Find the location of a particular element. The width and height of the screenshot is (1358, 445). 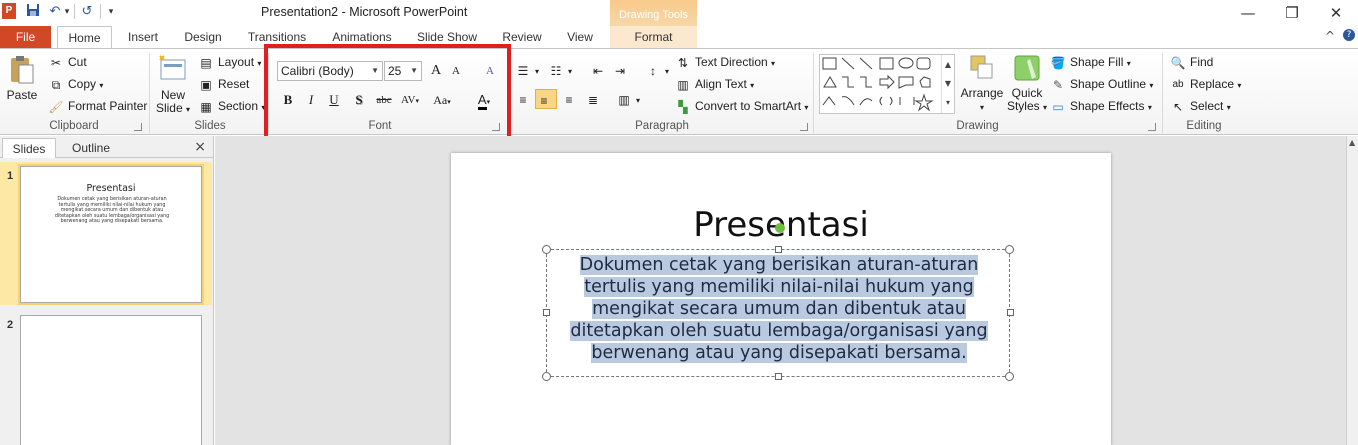

replace-button: ab Replace ▾ is located at coordinates (1205, 84).